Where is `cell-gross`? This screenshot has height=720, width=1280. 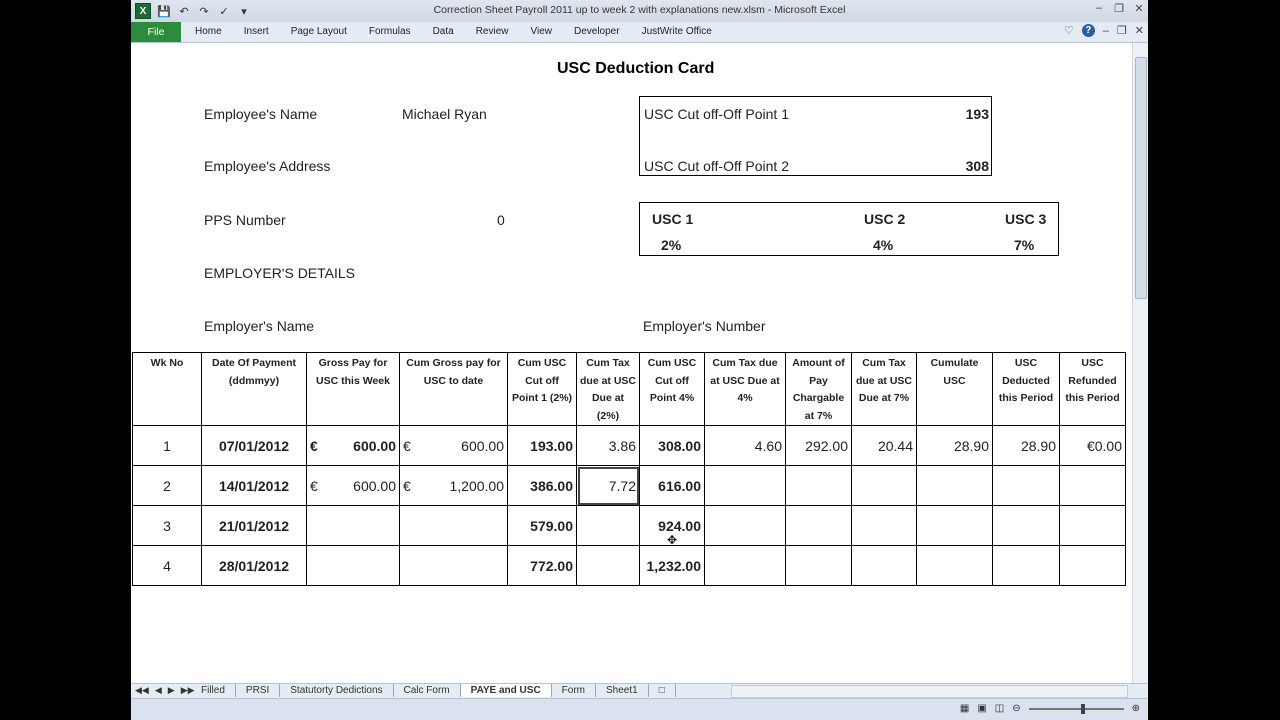
cell-gross is located at coordinates (353, 565).